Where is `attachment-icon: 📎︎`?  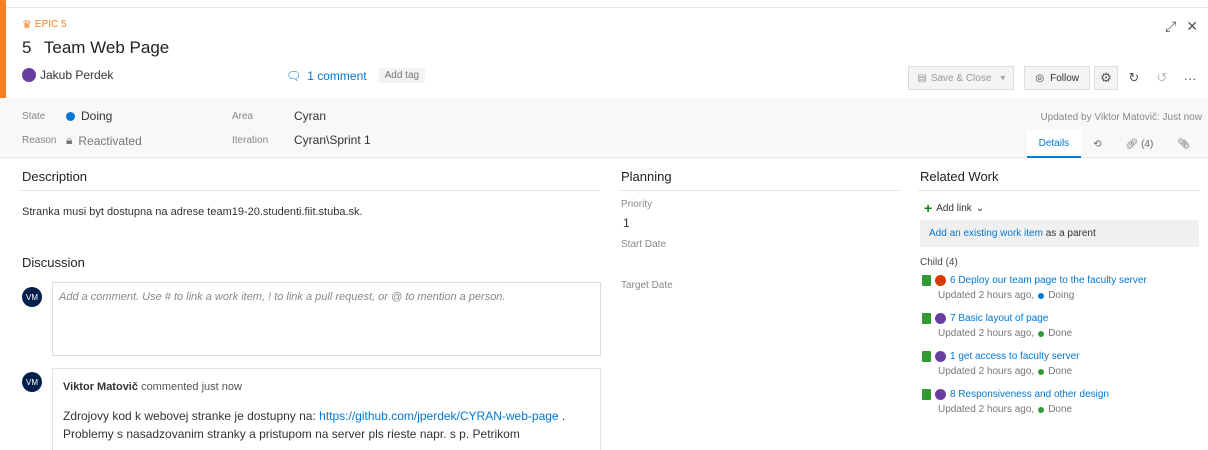
attachment-icon: 📎︎ is located at coordinates (1183, 144).